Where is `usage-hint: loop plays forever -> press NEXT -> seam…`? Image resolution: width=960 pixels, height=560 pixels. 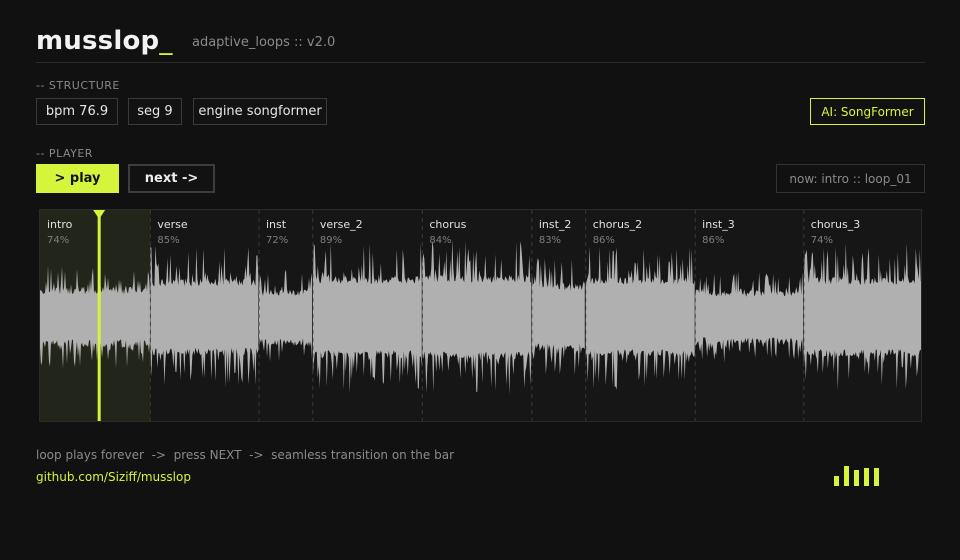 usage-hint: loop plays forever -> press NEXT -> seam… is located at coordinates (245, 455).